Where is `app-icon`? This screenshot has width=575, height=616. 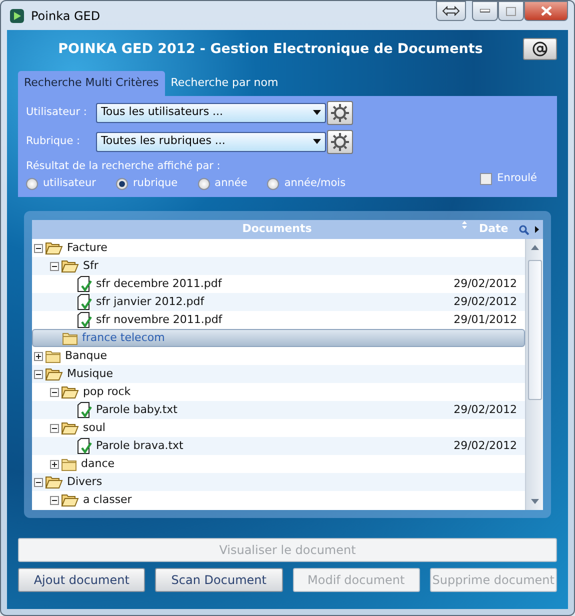 app-icon is located at coordinates (17, 16).